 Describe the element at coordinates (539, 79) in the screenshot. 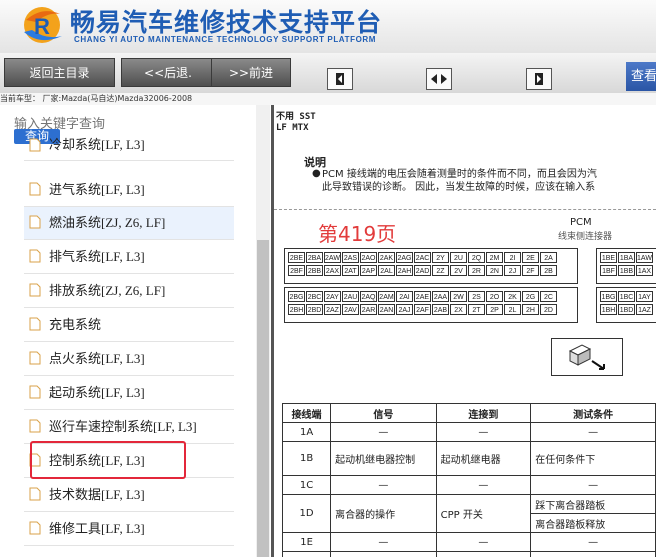

I see `expand-content-icon` at that location.